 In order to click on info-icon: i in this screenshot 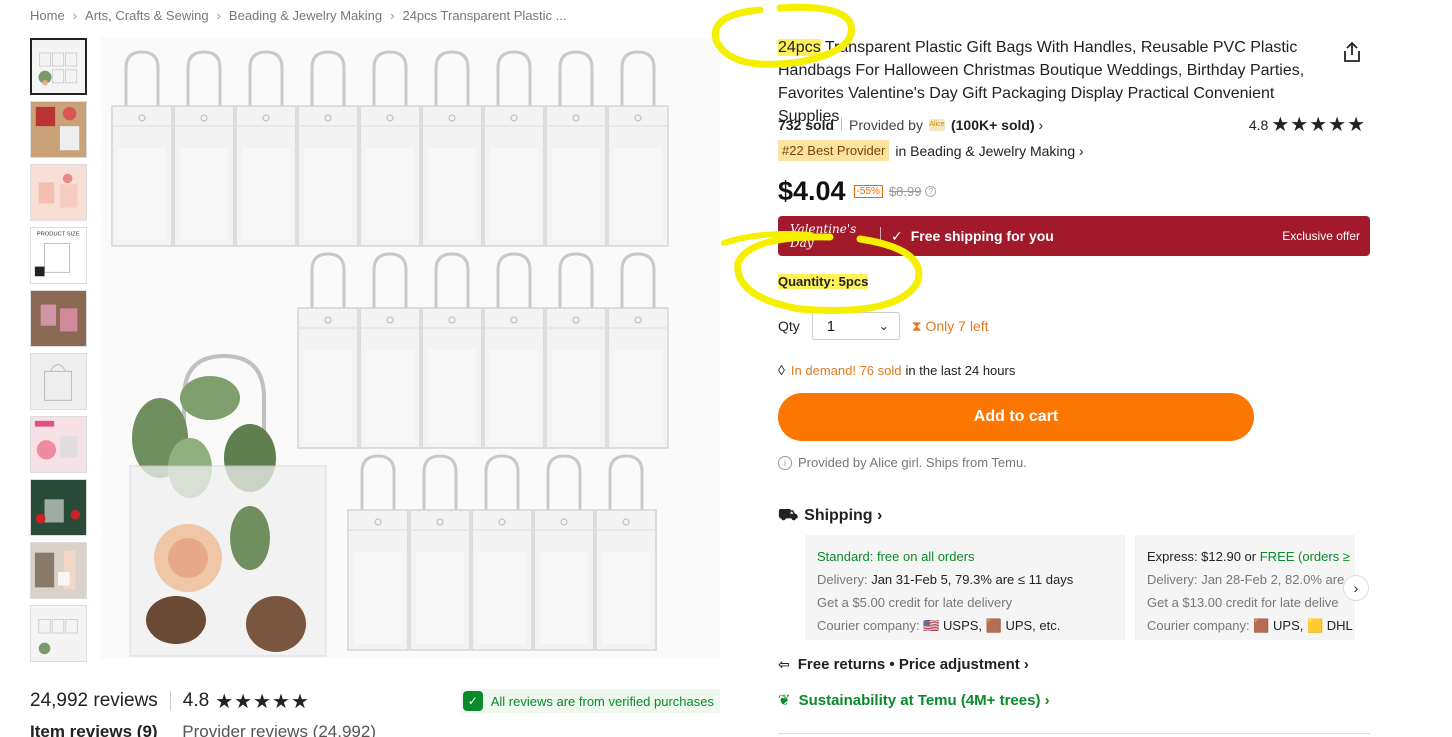, I will do `click(785, 462)`.